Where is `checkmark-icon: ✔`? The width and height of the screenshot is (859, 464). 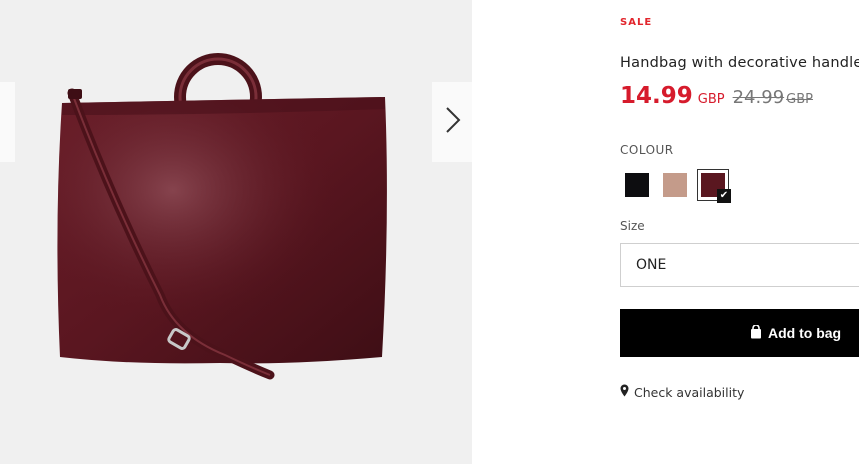 checkmark-icon: ✔ is located at coordinates (724, 196).